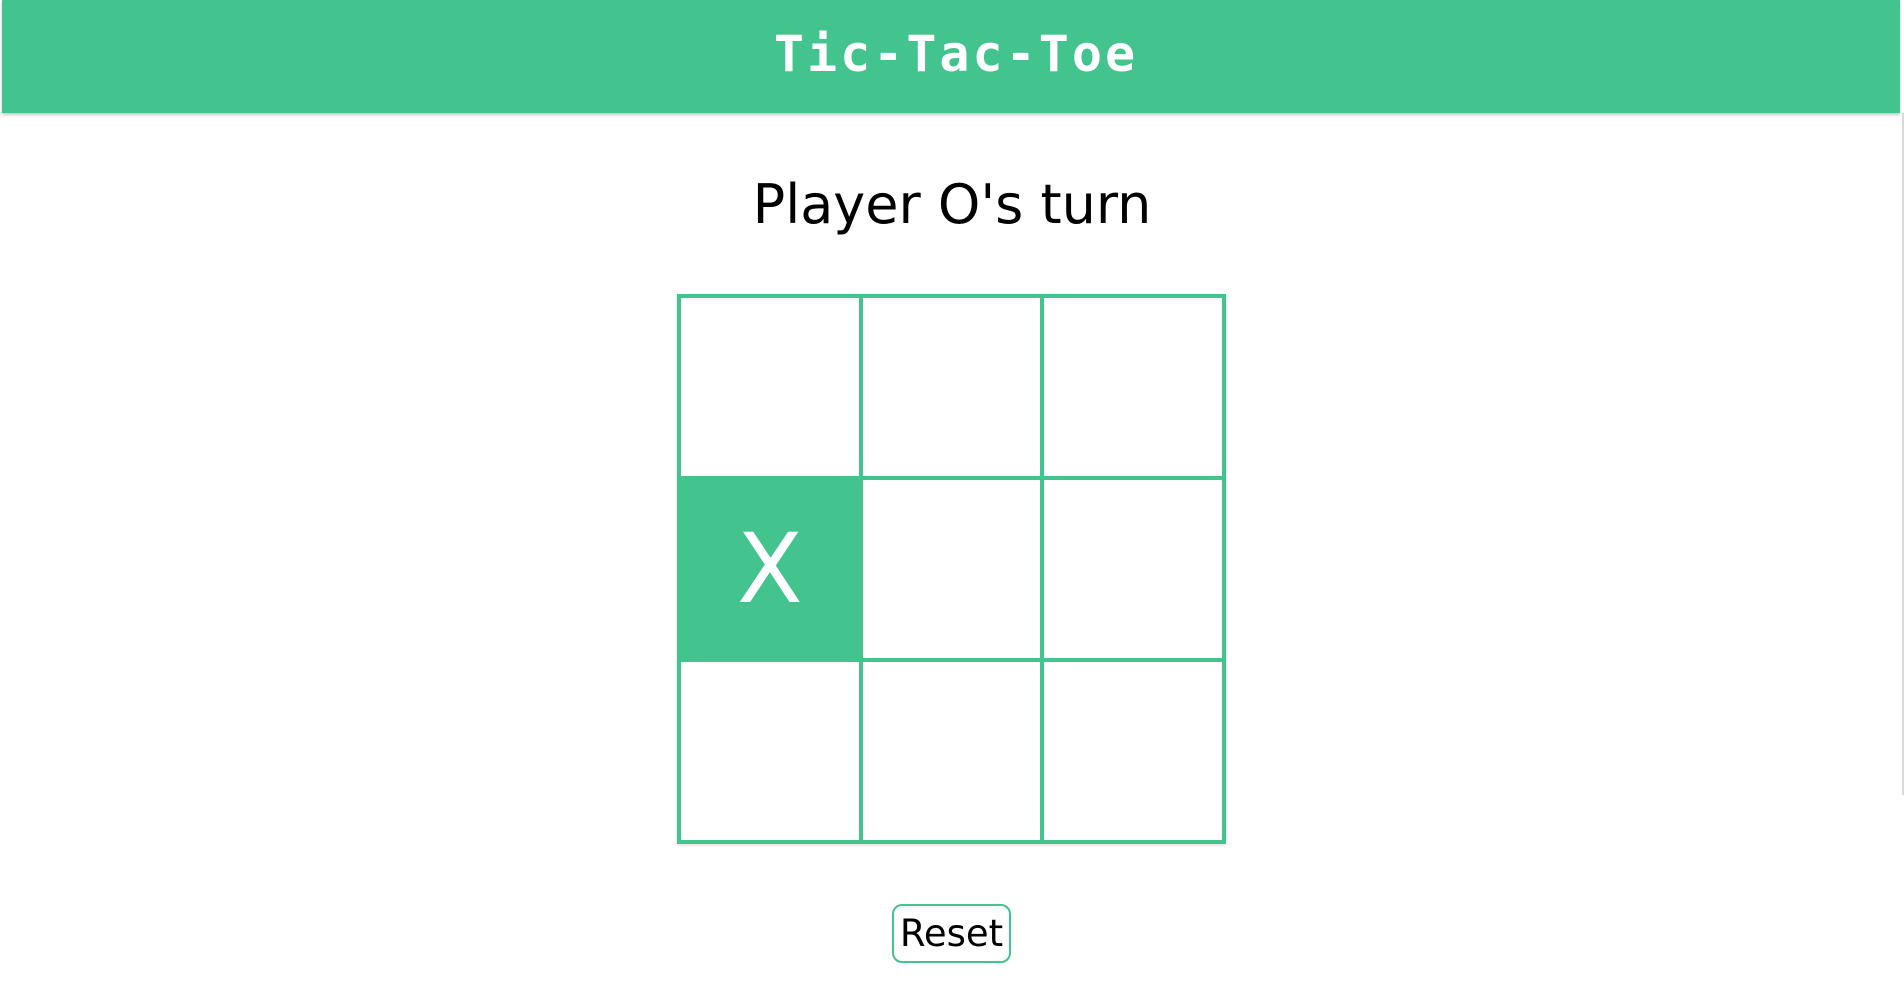 Image resolution: width=1904 pixels, height=986 pixels. What do you see at coordinates (952, 204) in the screenshot?
I see `turn-status: Player O's turn` at bounding box center [952, 204].